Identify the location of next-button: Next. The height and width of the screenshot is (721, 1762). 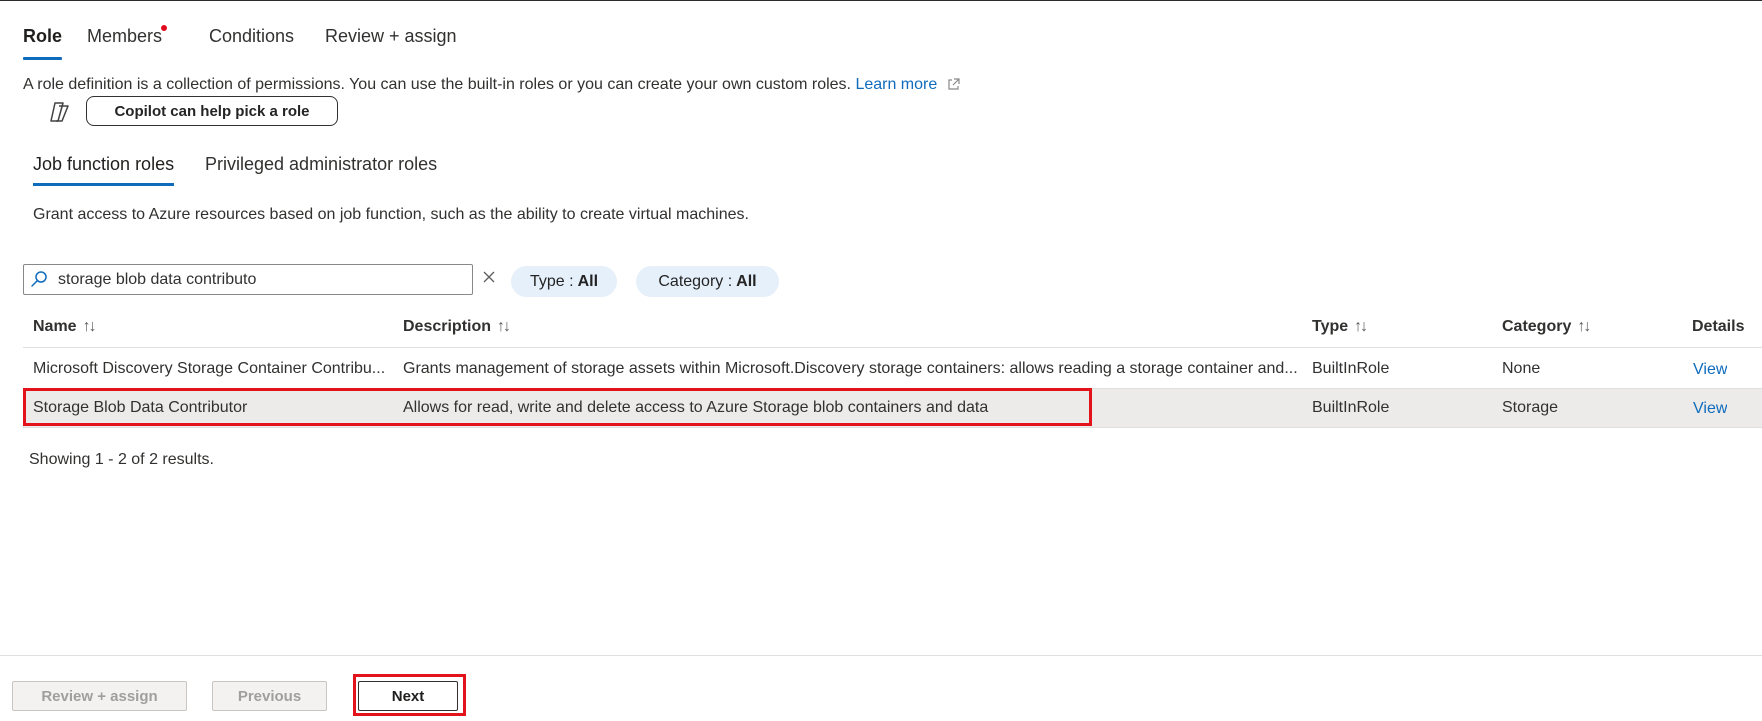
(408, 696).